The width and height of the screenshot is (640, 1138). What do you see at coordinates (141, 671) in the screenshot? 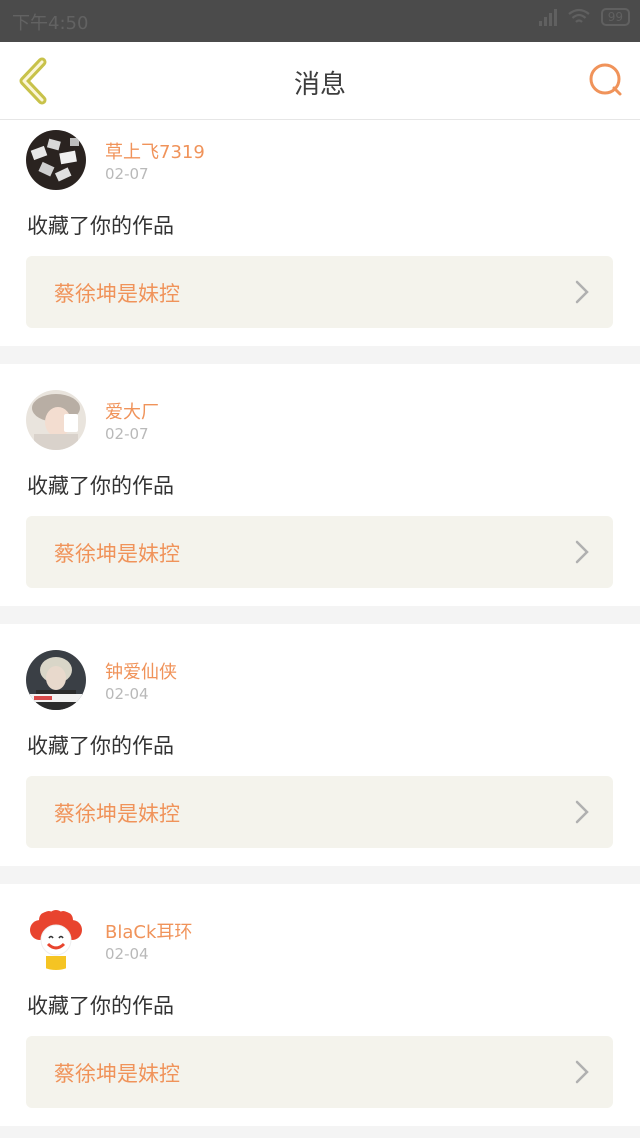
I see `username: 钟爱仙侠` at bounding box center [141, 671].